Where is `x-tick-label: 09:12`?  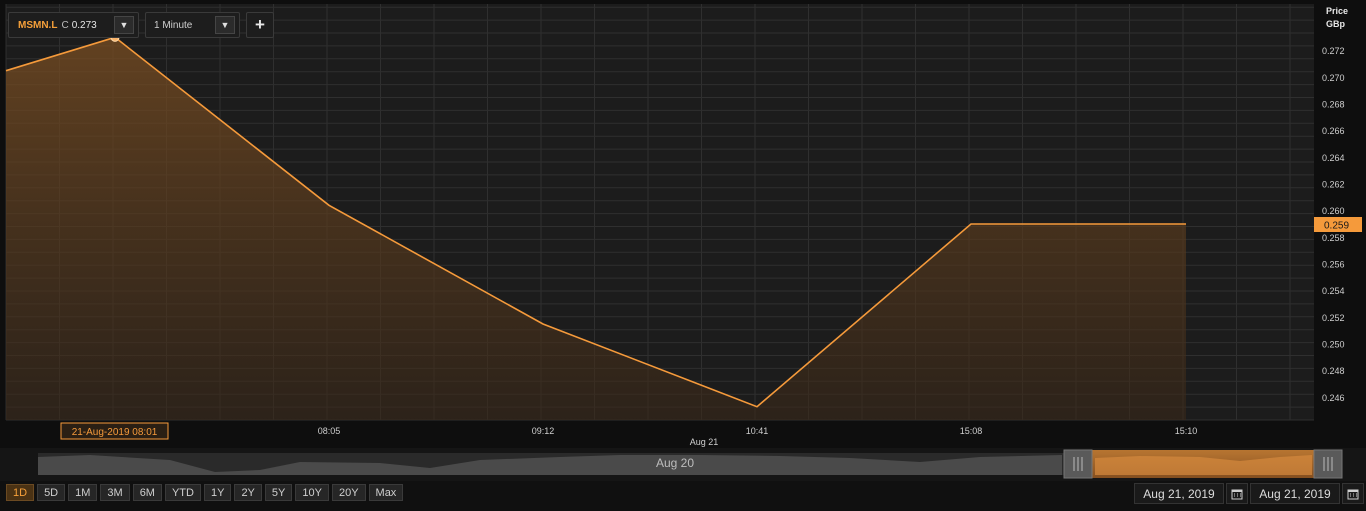
x-tick-label: 09:12 is located at coordinates (543, 431).